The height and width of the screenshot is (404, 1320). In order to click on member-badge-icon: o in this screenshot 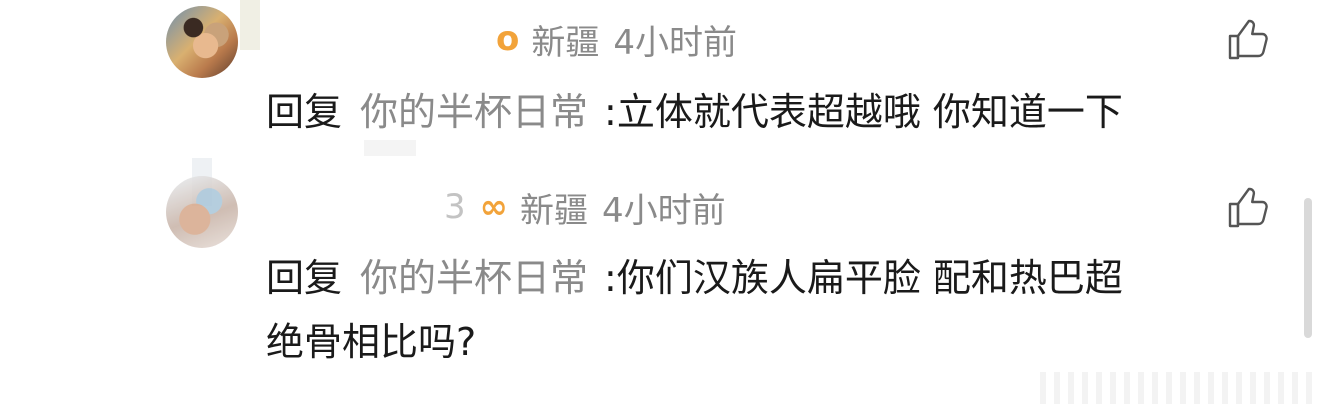, I will do `click(507, 39)`.